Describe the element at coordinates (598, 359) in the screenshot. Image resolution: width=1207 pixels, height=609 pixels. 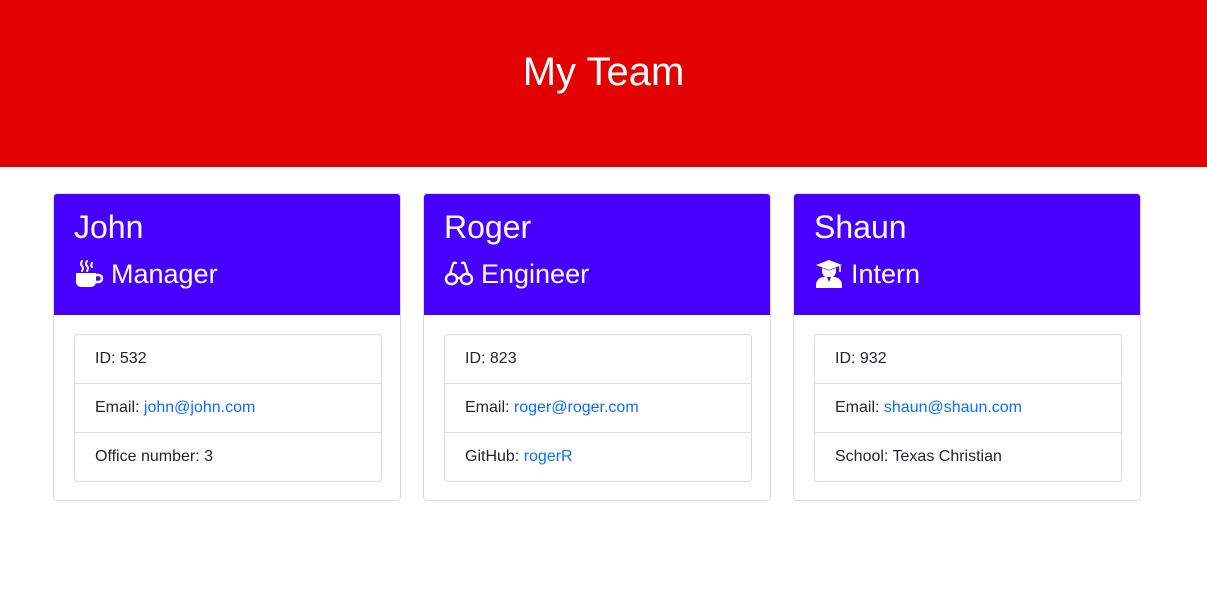
I see `list-item-id: ID: 823` at that location.